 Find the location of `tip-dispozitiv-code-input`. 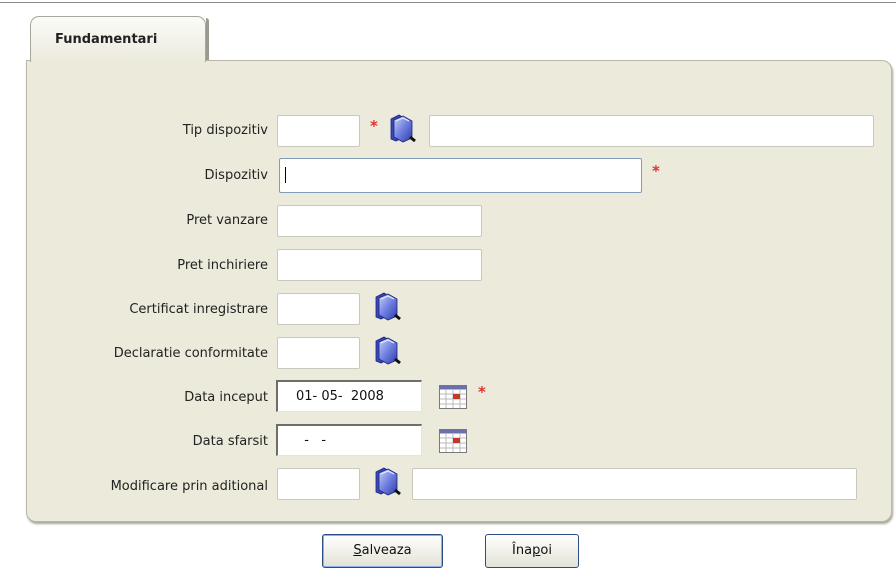

tip-dispozitiv-code-input is located at coordinates (318, 131).